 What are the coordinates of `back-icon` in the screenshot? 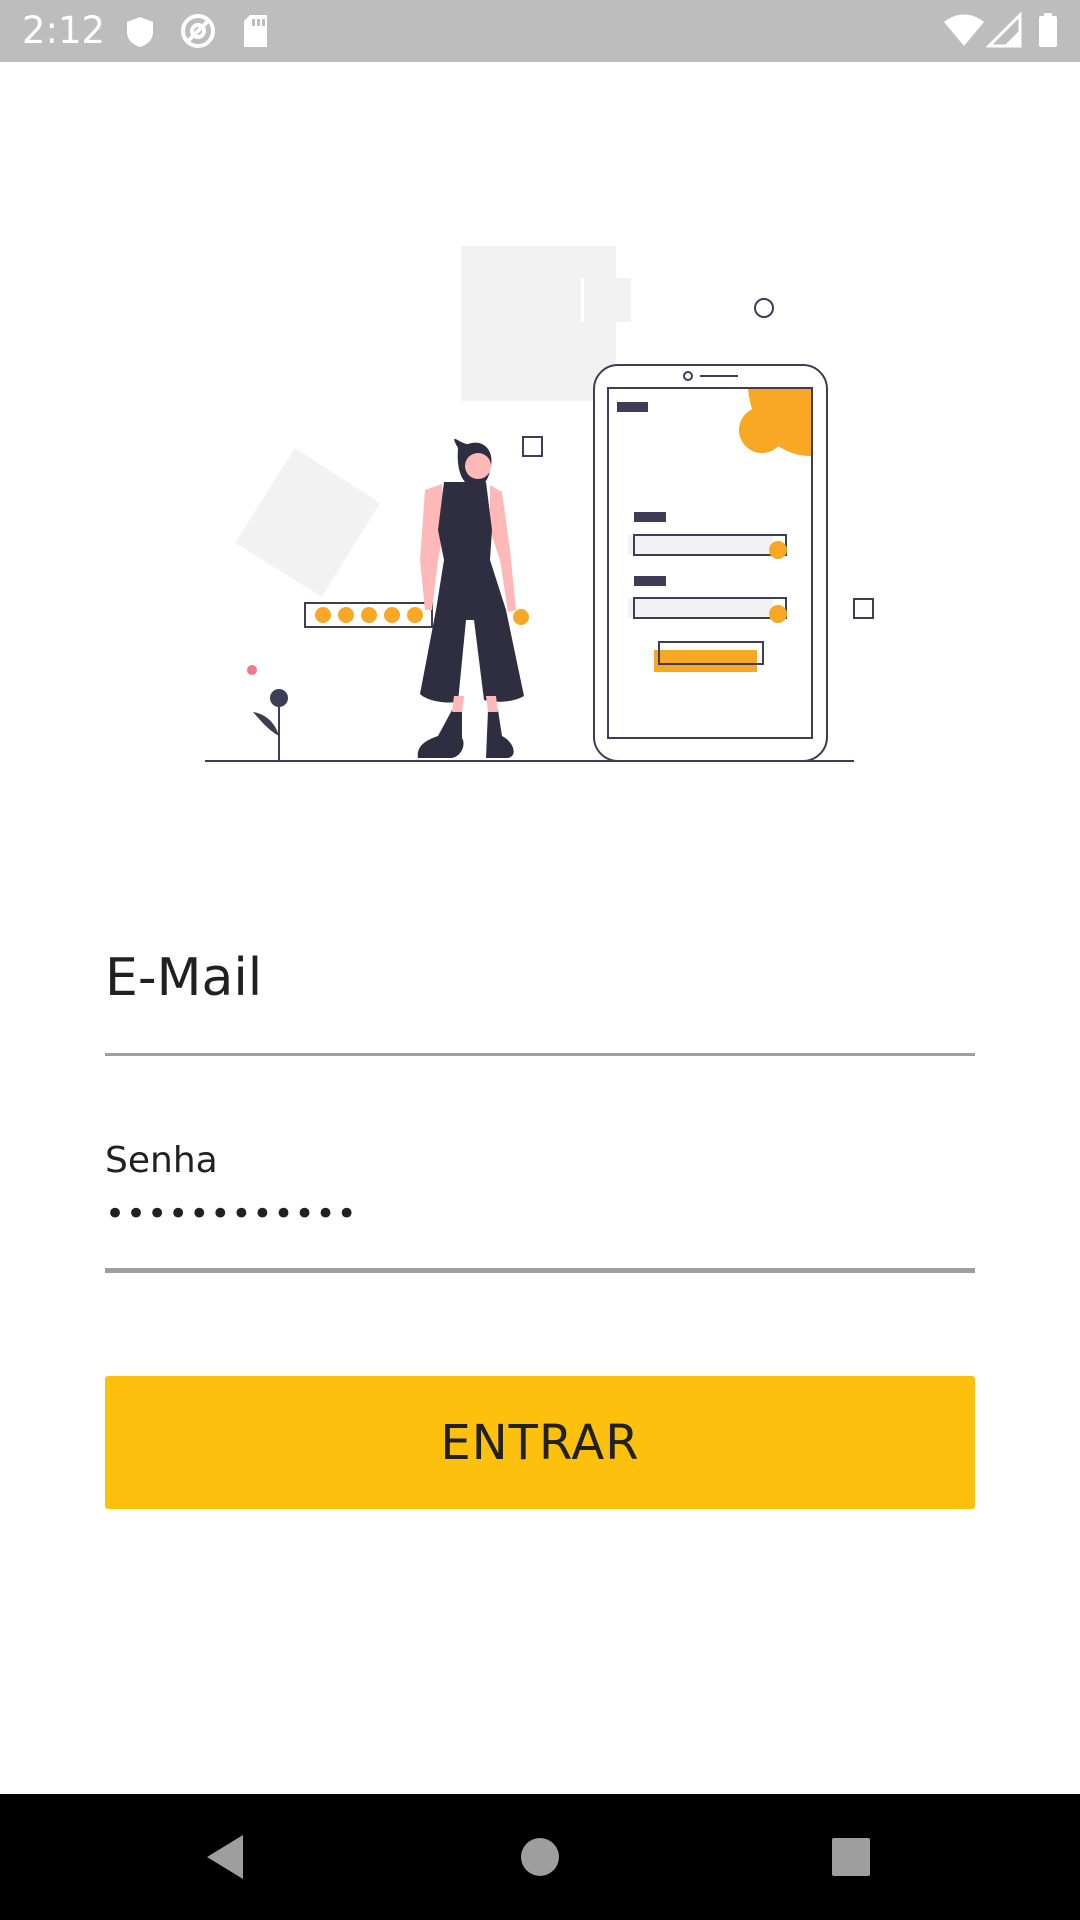 It's located at (225, 1857).